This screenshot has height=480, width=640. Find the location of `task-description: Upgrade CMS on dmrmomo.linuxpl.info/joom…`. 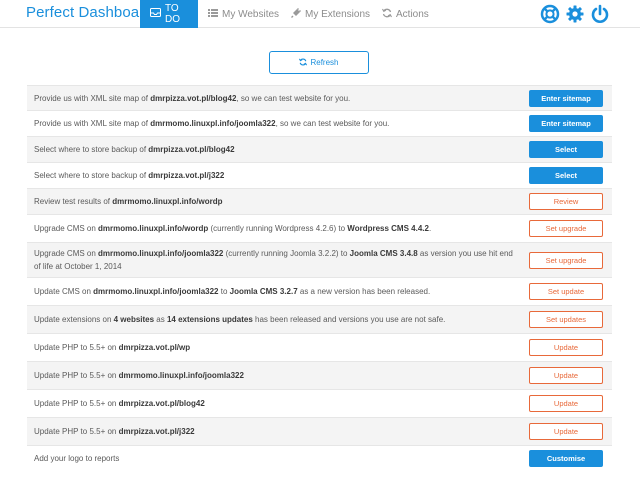

task-description: Upgrade CMS on dmrmomo.linuxpl.info/joom… is located at coordinates (274, 260).